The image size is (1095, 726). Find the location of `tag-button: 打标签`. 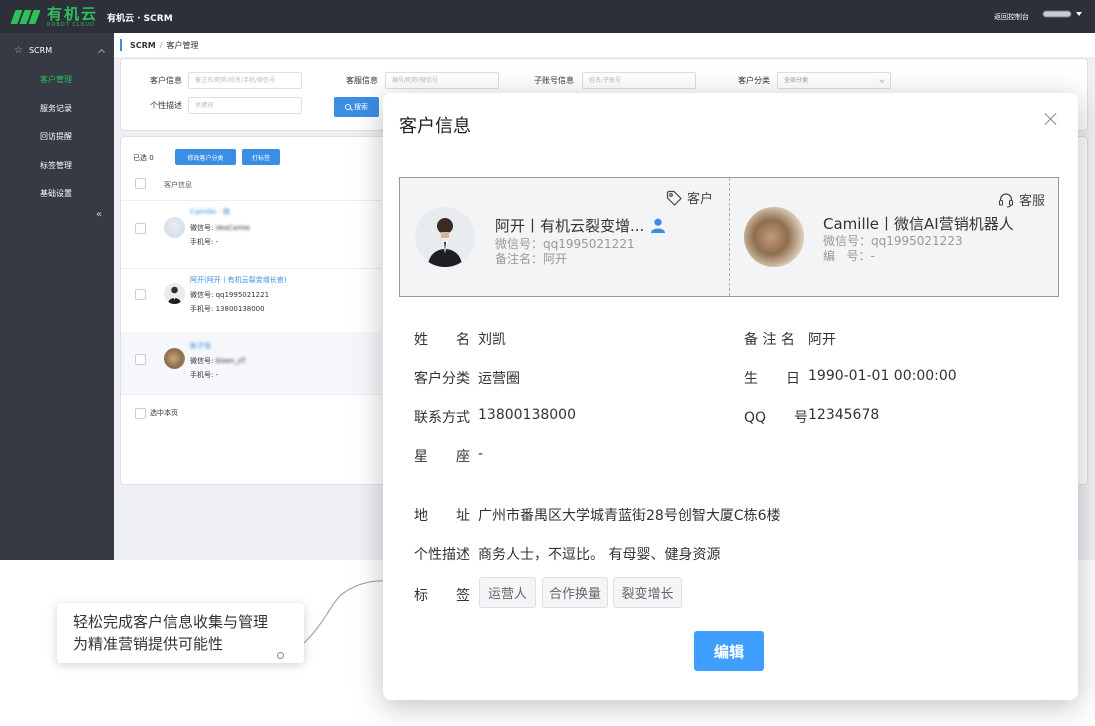

tag-button: 打标签 is located at coordinates (261, 157).